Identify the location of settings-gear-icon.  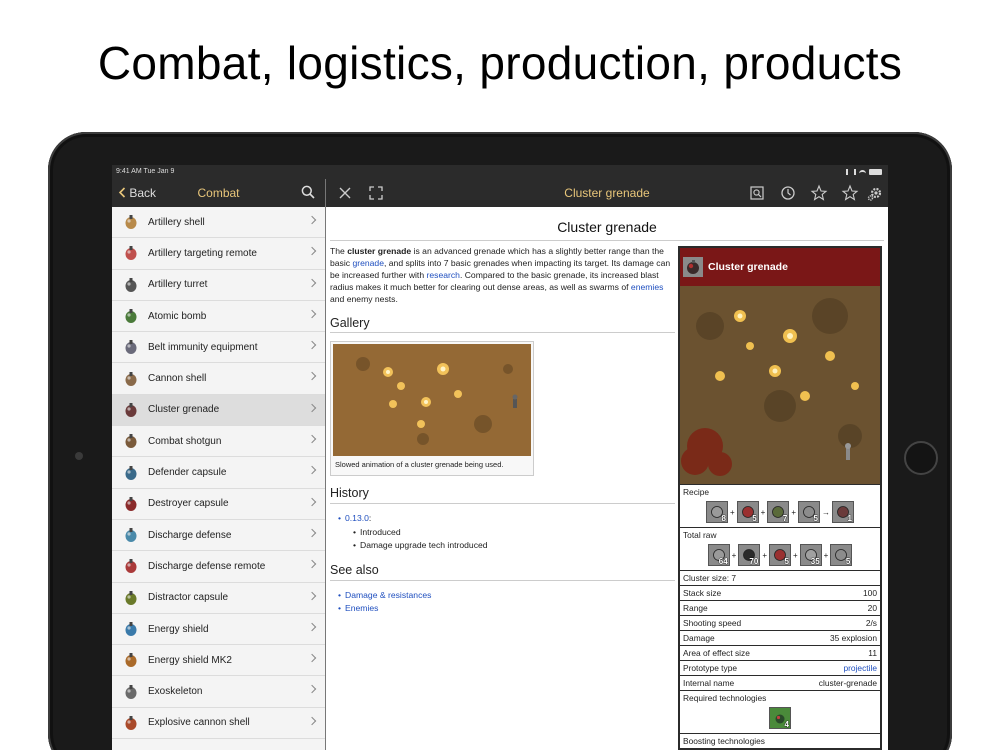
(875, 193).